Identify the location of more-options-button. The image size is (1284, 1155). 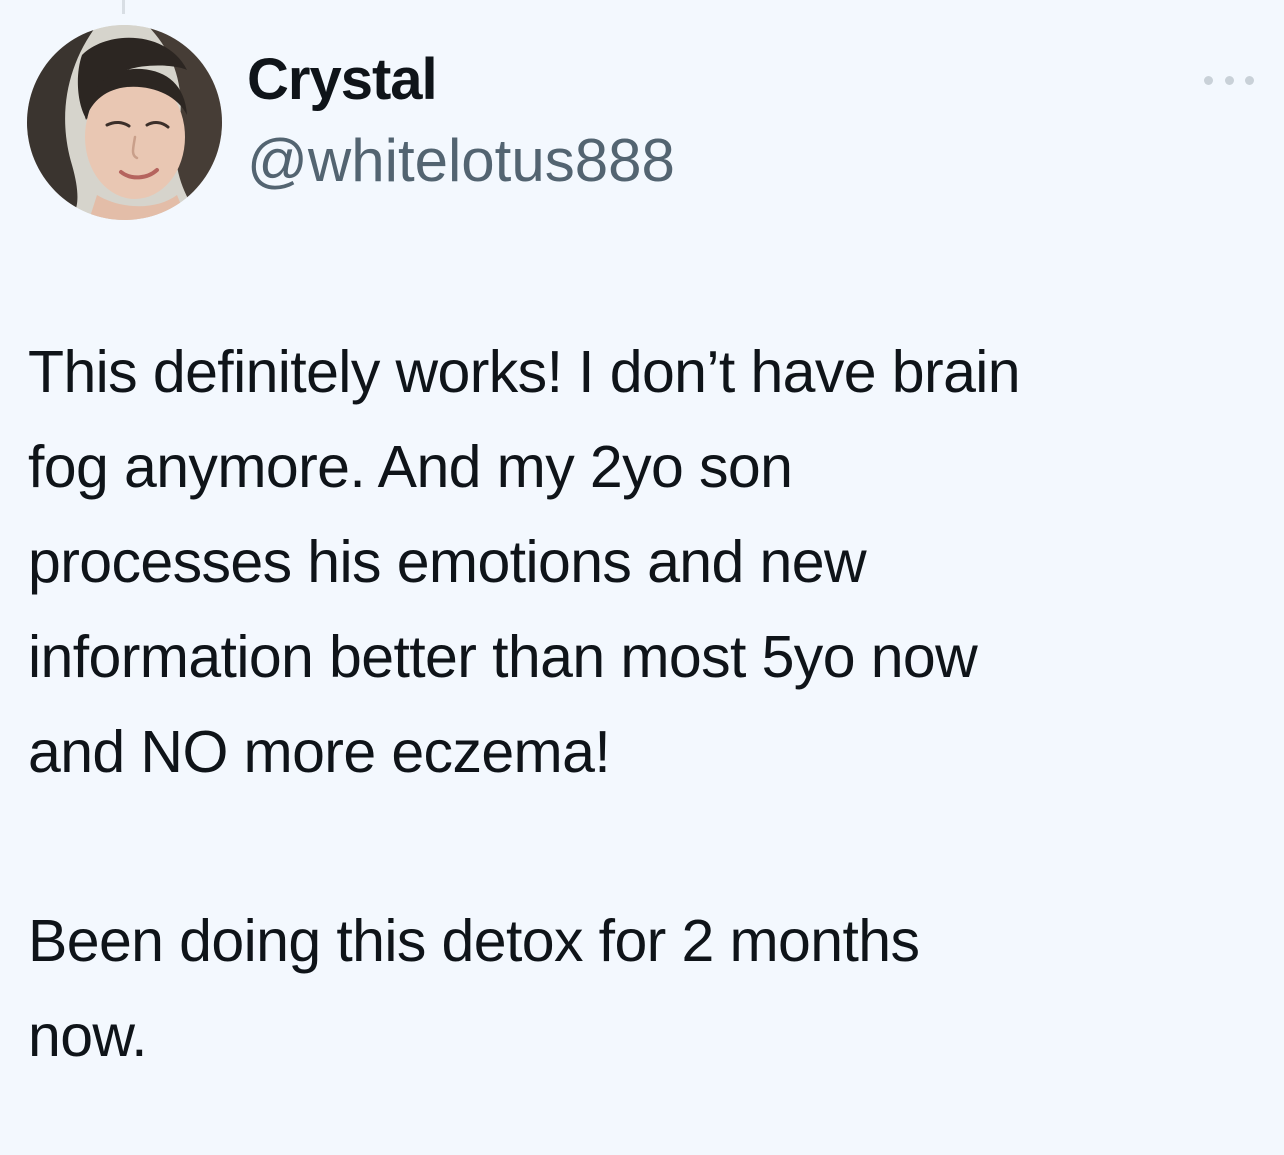
(1229, 80).